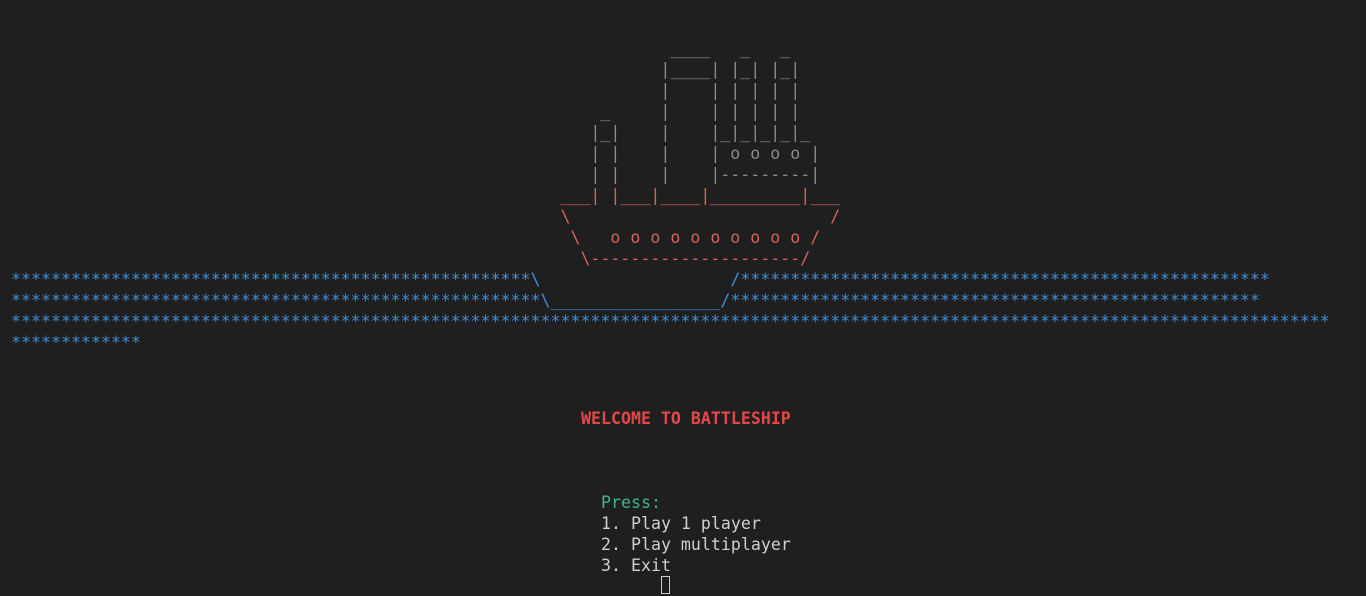  Describe the element at coordinates (535, 279) in the screenshot. I see `hull-bottom-left: \` at that location.